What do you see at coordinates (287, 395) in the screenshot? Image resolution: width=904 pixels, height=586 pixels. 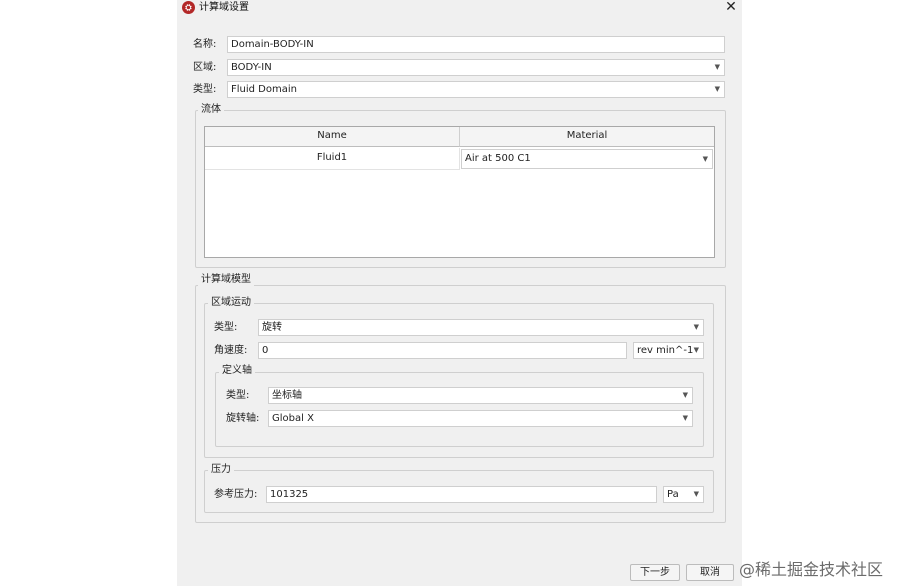 I see `axis-type-value: 坐标轴` at bounding box center [287, 395].